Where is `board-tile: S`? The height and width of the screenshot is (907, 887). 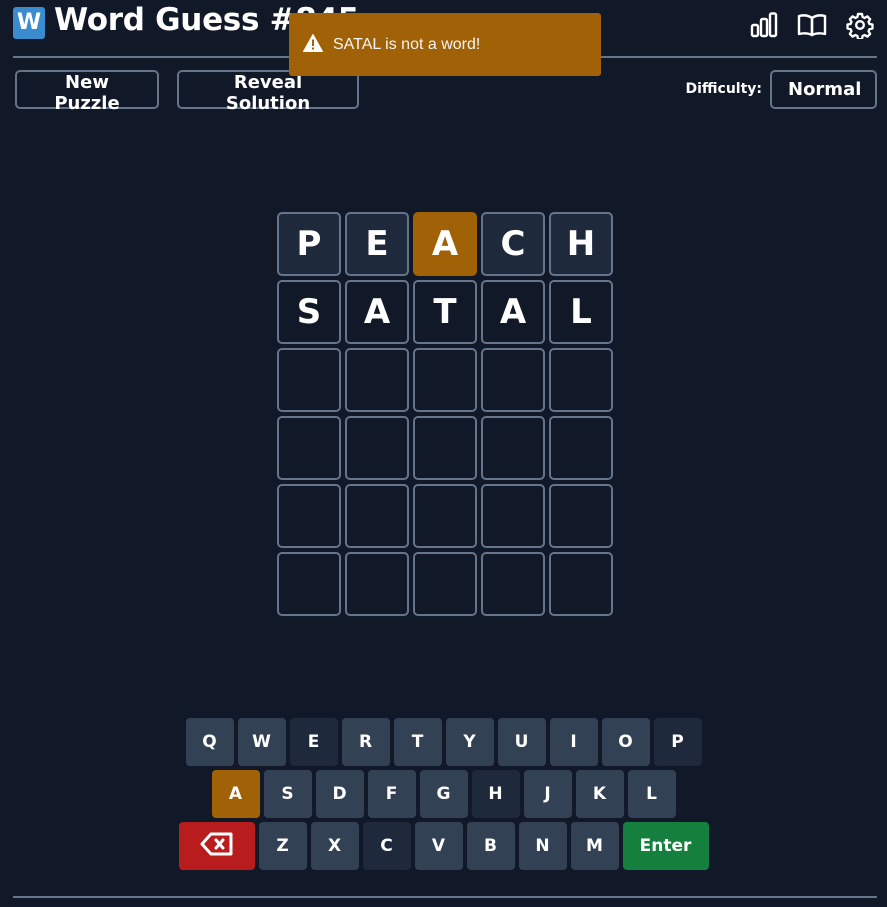
board-tile: S is located at coordinates (309, 312).